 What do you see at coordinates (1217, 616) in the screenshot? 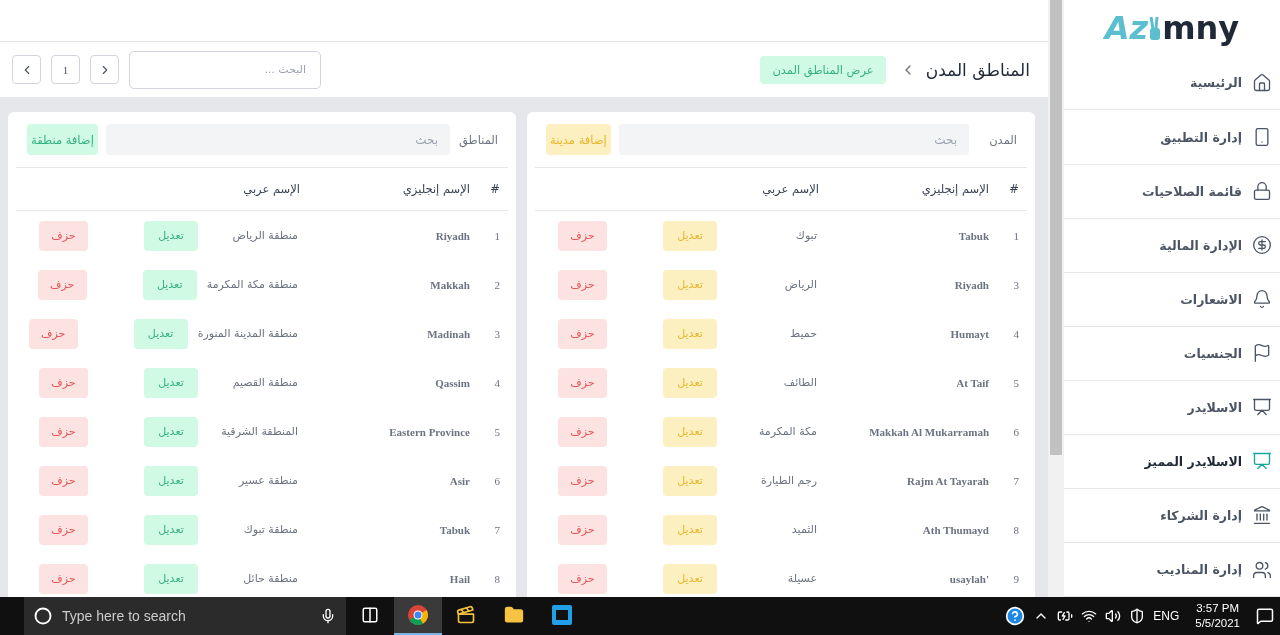
I see `clock: 3:57 PM 5/5/2021` at bounding box center [1217, 616].